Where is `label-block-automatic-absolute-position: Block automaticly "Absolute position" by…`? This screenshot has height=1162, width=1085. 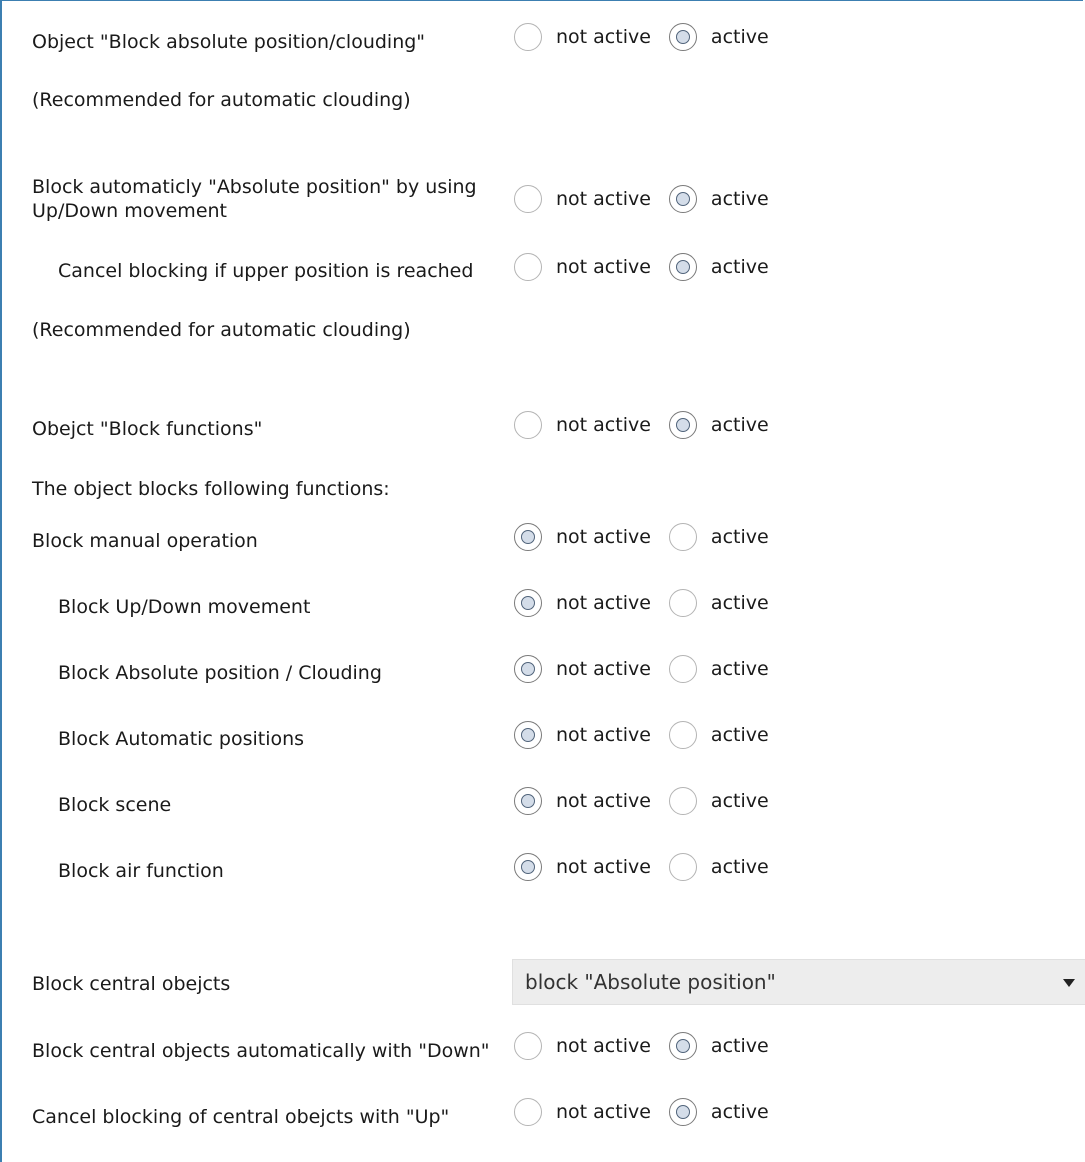 label-block-automatic-absolute-position: Block automaticly "Absolute position" by… is located at coordinates (254, 199).